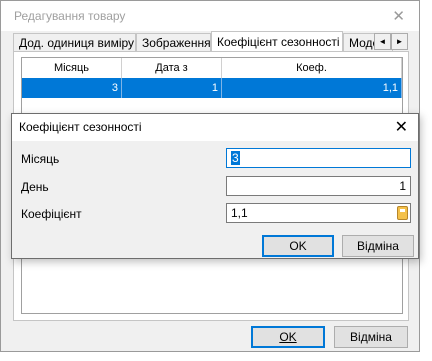  I want to click on column-header-month: Місяць, so click(72, 68).